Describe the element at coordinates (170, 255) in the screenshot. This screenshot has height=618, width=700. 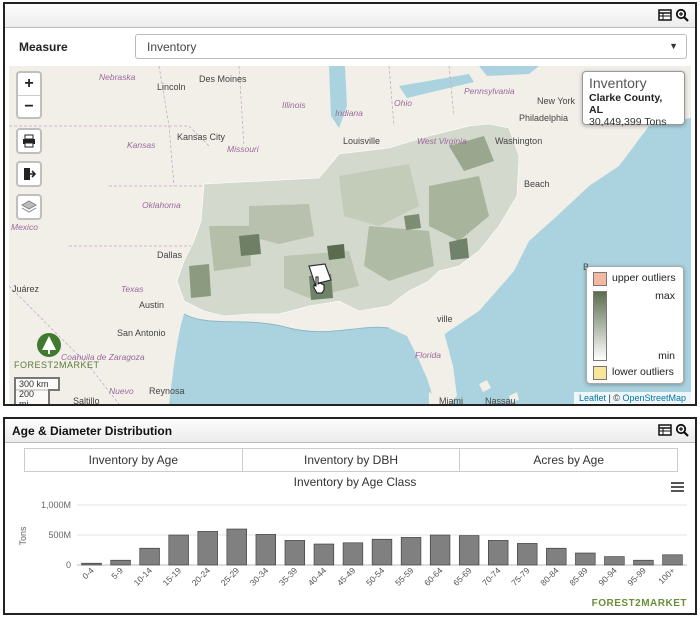
I see `map-label-dallas: Dallas` at that location.